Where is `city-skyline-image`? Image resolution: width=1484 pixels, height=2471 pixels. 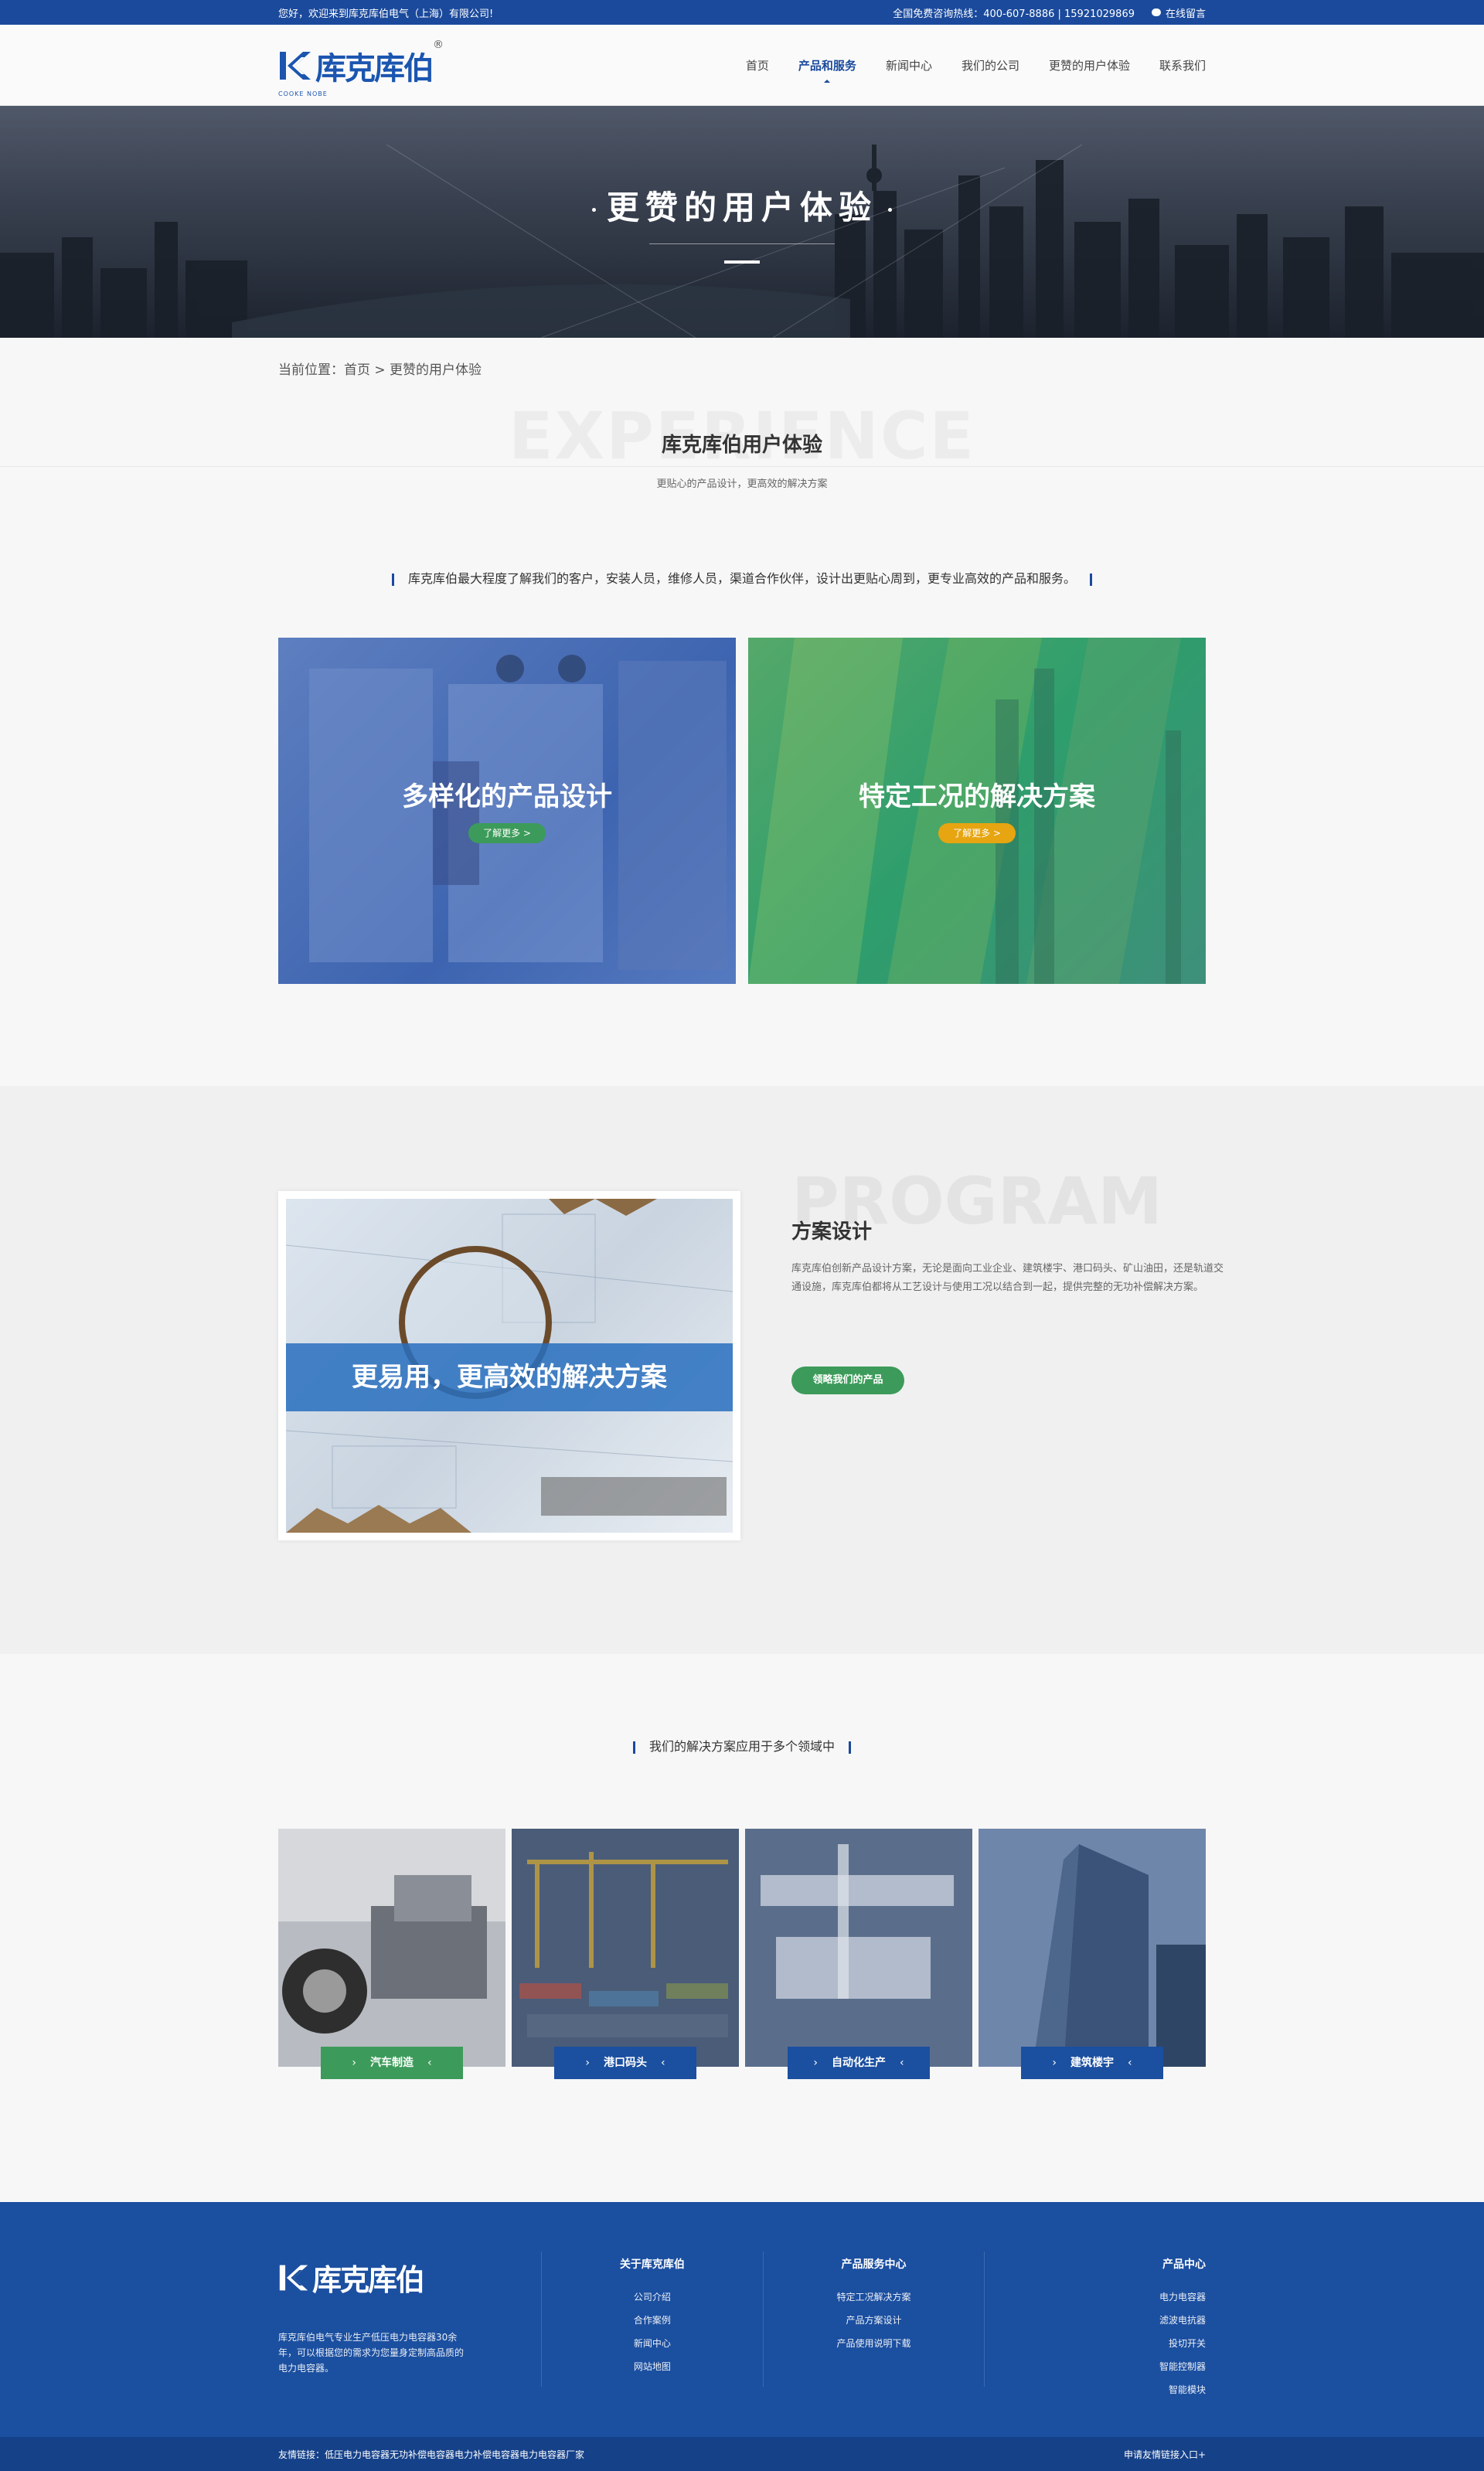 city-skyline-image is located at coordinates (742, 241).